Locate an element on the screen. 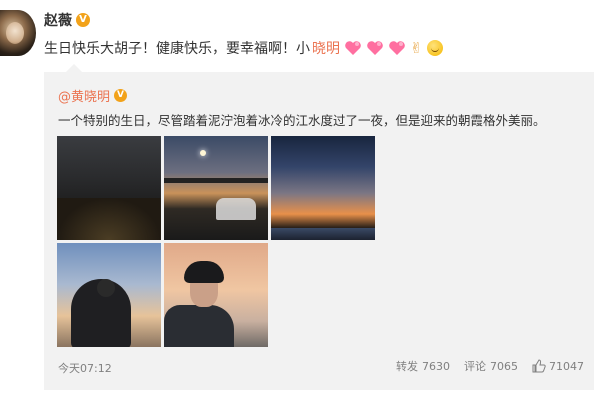 The image size is (600, 394). author-avatar is located at coordinates (18, 33).